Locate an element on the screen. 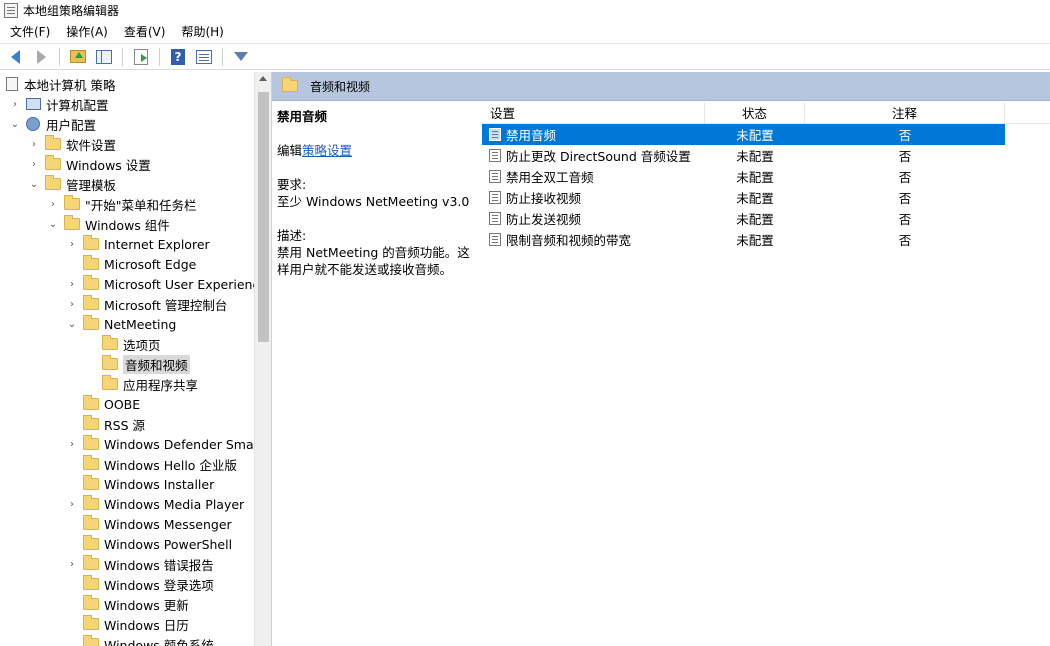  description-text: 禁用 NetMeeting 的音频功能。这样用户就不能发送或接收音频。 is located at coordinates (373, 261).